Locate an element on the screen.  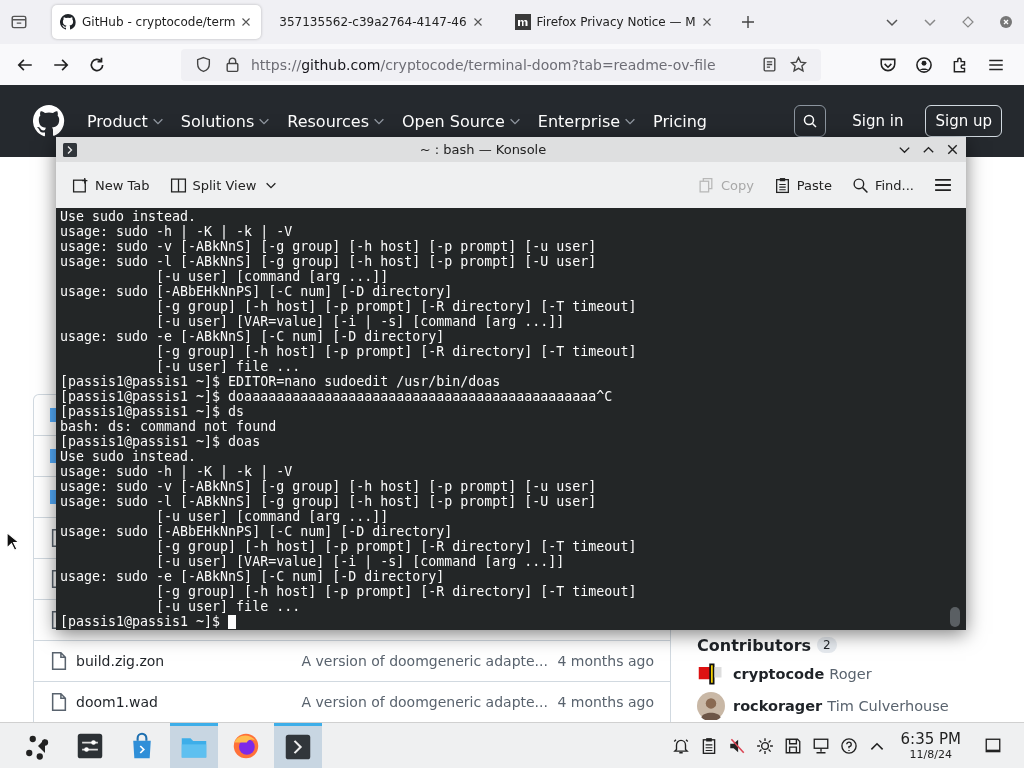
terminal-line: bash: ds: command not found is located at coordinates (168, 426).